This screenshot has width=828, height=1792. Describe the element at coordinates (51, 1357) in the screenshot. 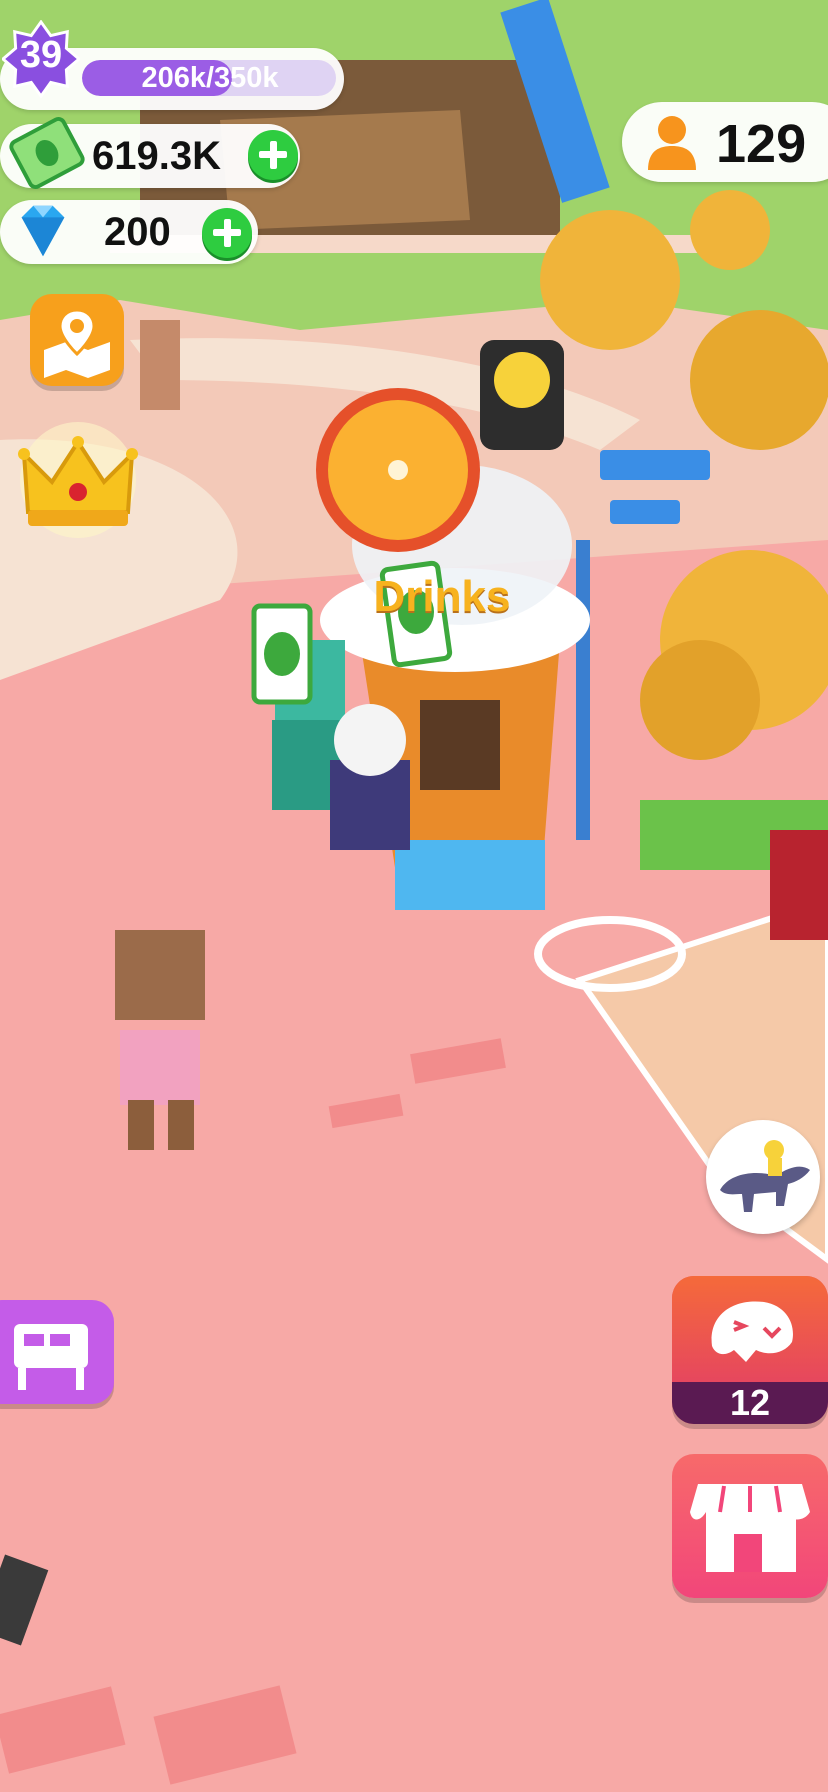

I see `stand-icon` at that location.